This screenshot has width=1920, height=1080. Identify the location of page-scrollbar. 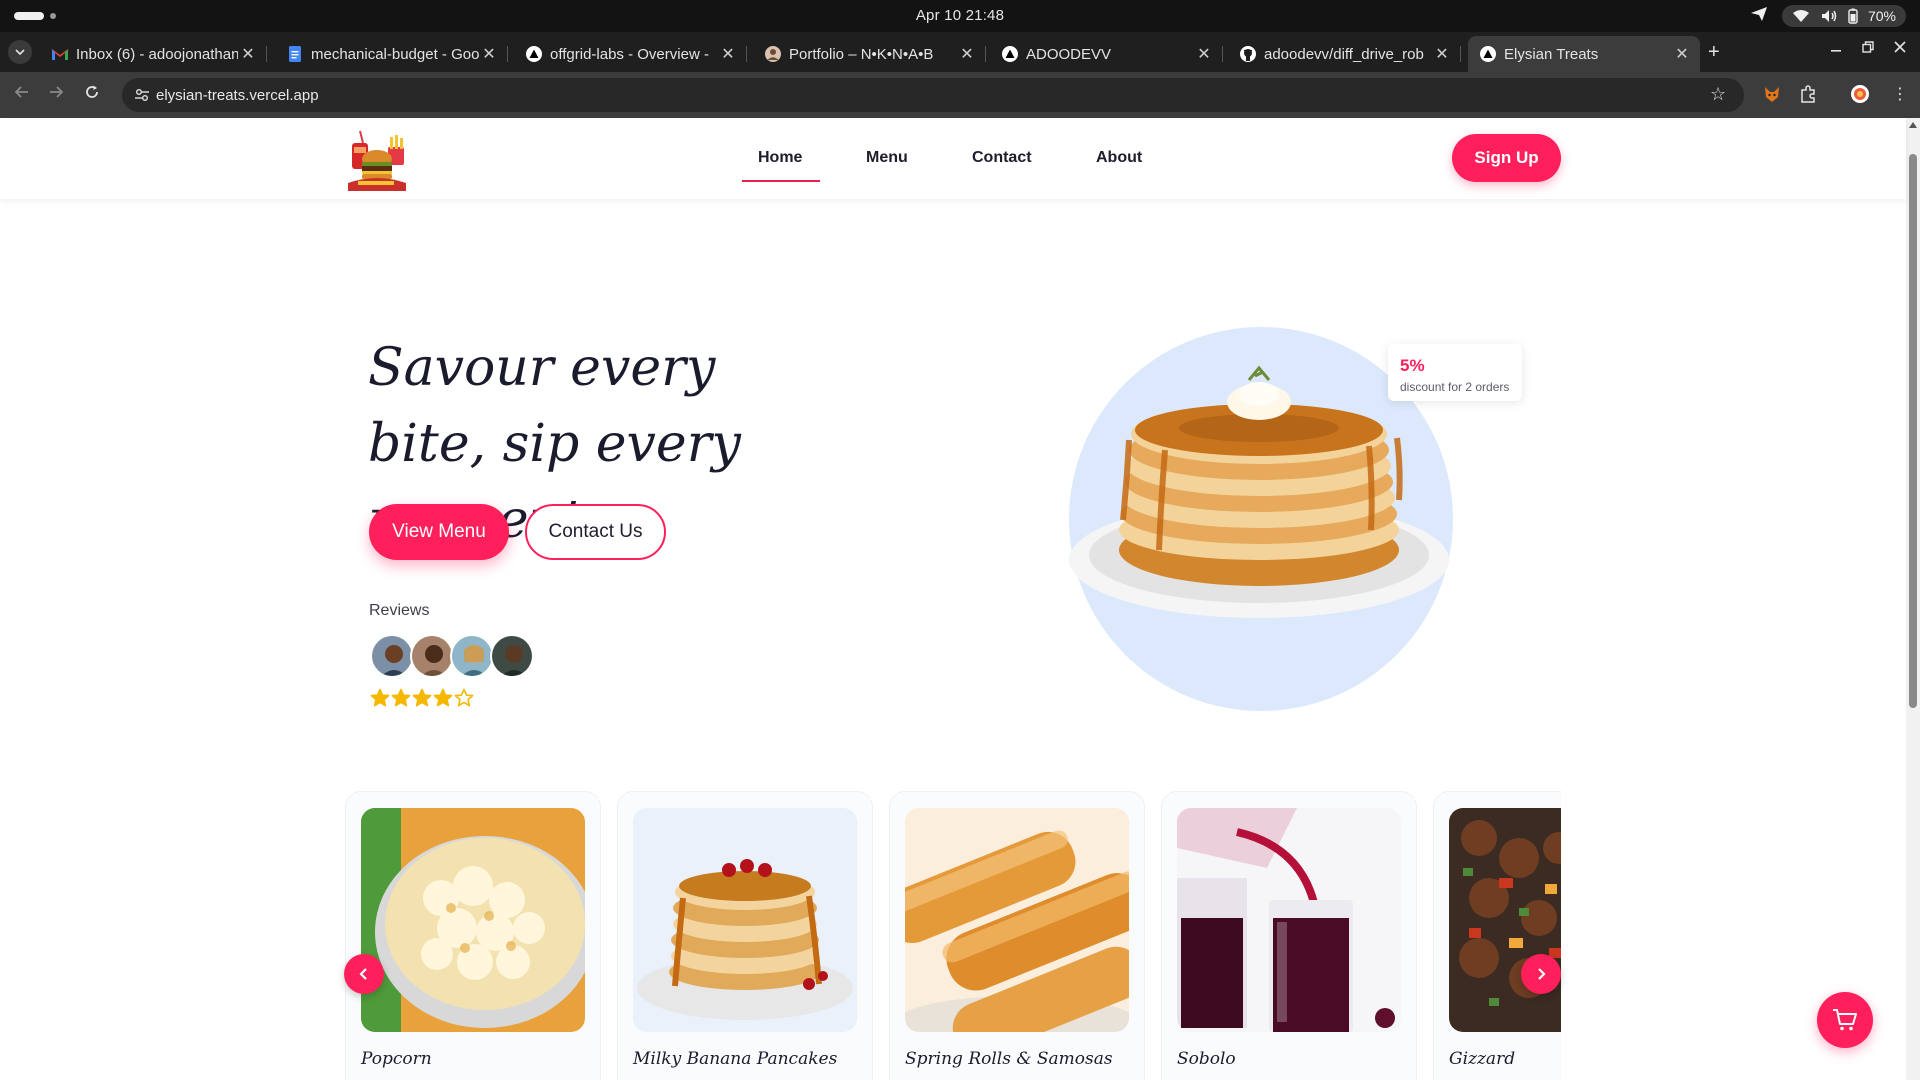
(1913, 599).